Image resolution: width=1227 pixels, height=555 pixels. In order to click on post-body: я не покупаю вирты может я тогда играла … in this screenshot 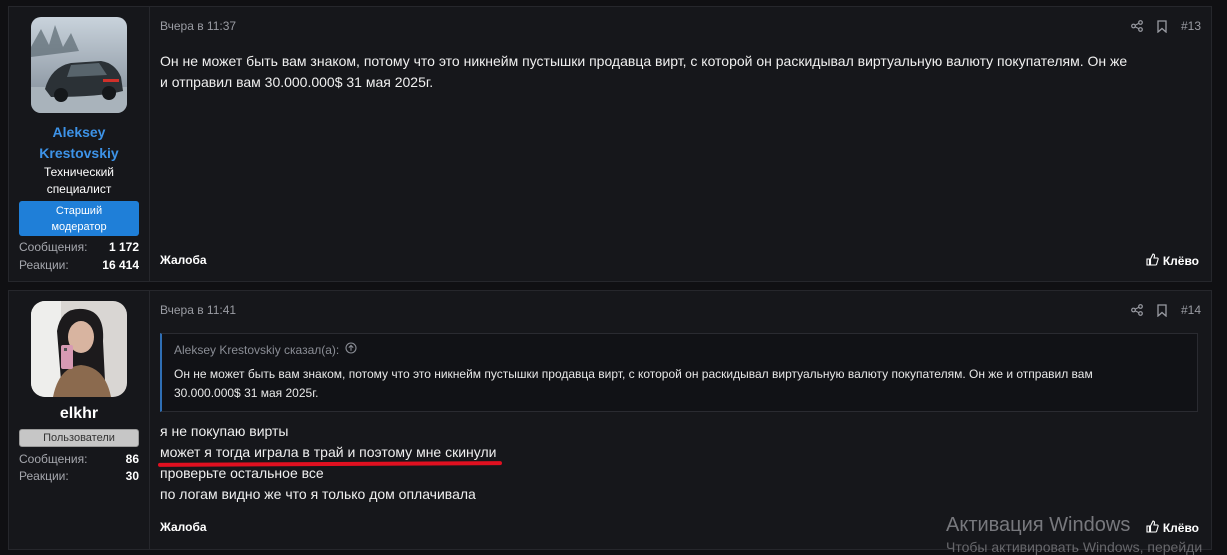, I will do `click(679, 463)`.